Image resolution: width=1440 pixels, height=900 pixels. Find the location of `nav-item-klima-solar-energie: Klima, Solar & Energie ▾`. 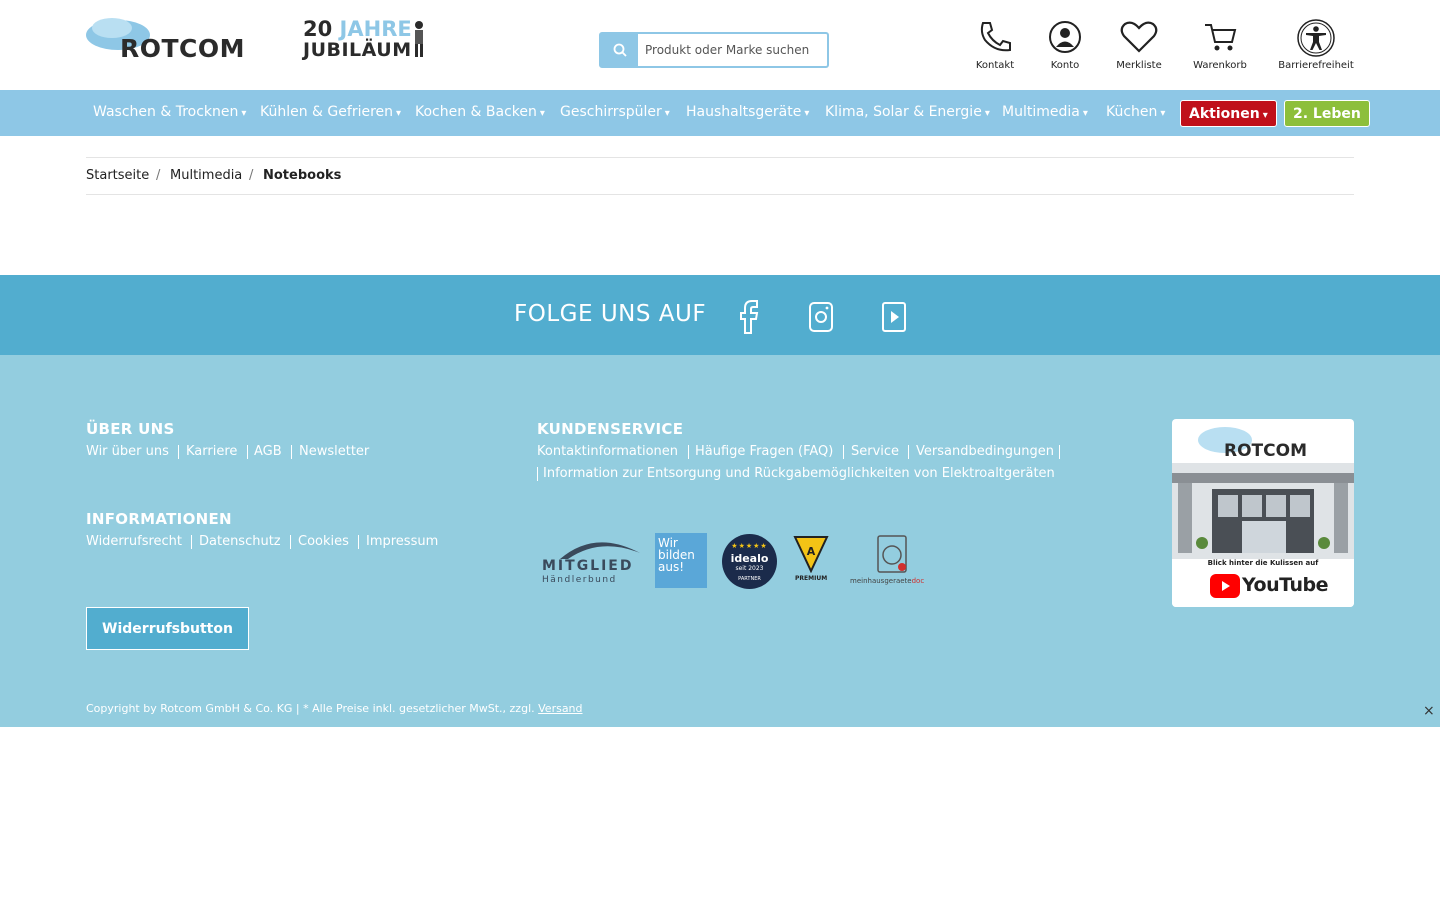

nav-item-klima-solar-energie: Klima, Solar & Energie ▾ is located at coordinates (907, 112).